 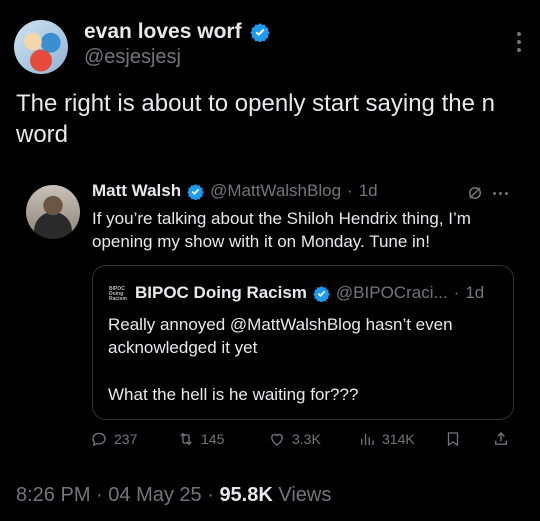 I want to click on grok-icon, so click(x=475, y=193).